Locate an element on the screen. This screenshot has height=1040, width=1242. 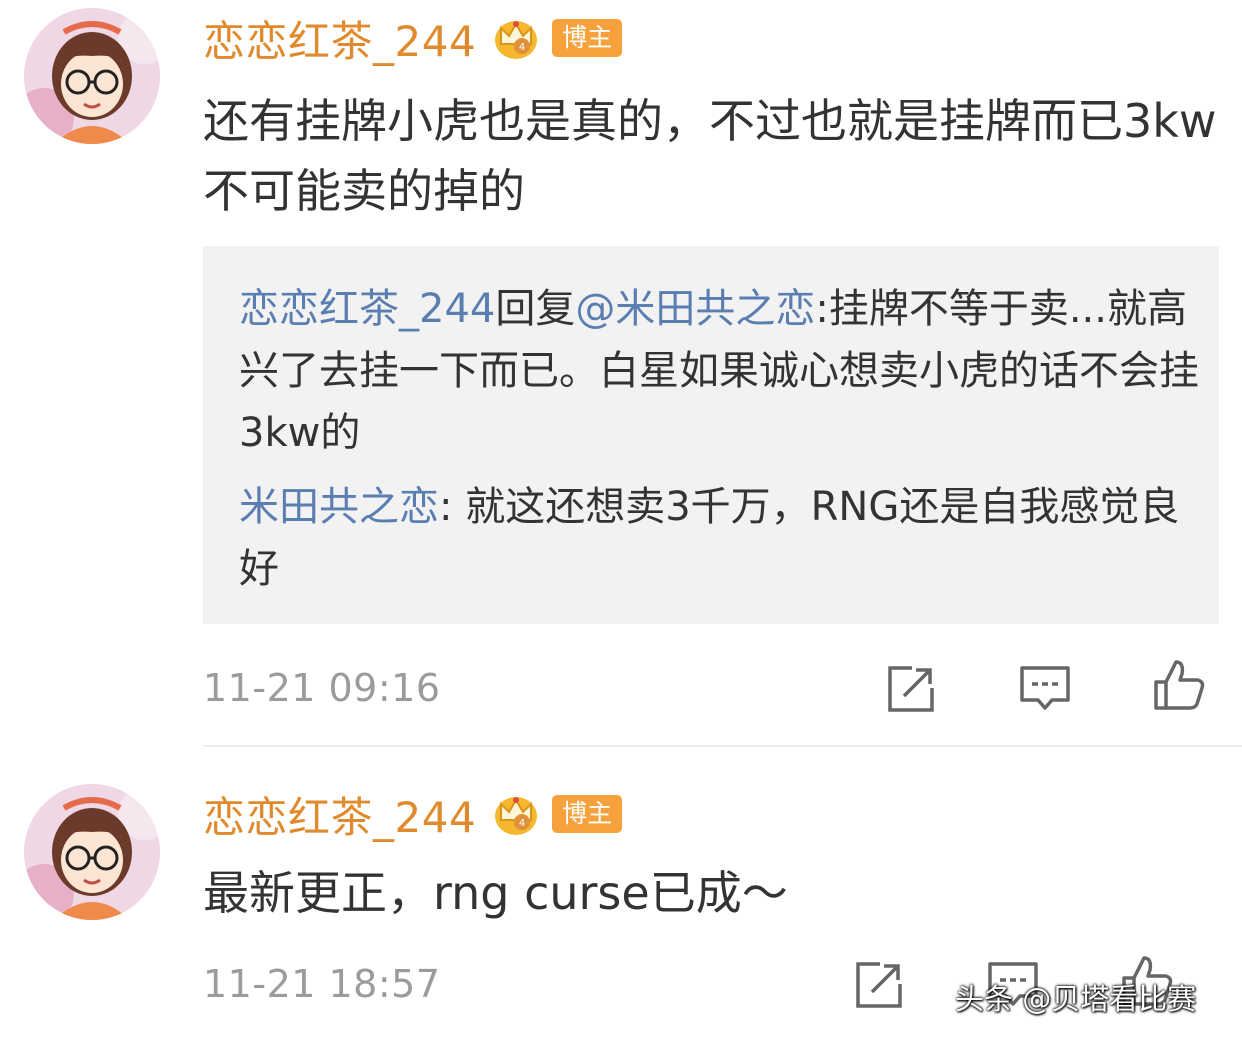
reply-word: 回复 is located at coordinates (535, 309).